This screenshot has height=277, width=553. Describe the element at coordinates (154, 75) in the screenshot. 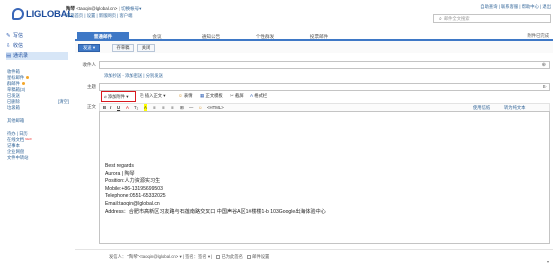

I see `separate-send-link: 分别发送` at that location.